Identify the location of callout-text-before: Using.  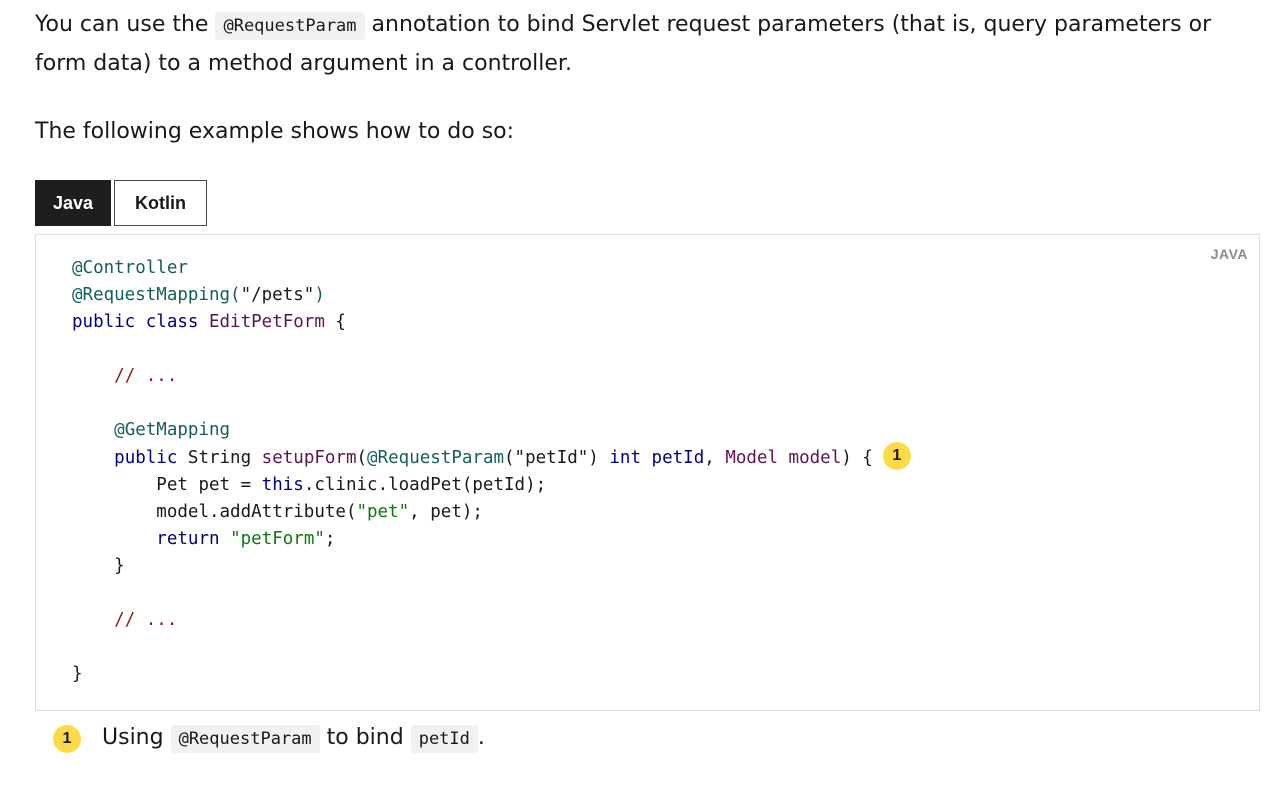
(136, 737).